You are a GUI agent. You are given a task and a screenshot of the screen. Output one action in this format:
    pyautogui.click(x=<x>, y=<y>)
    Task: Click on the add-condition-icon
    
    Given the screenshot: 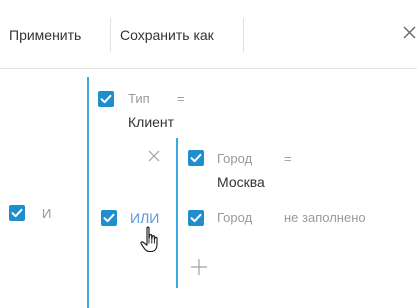 What is the action you would take?
    pyautogui.click(x=199, y=267)
    